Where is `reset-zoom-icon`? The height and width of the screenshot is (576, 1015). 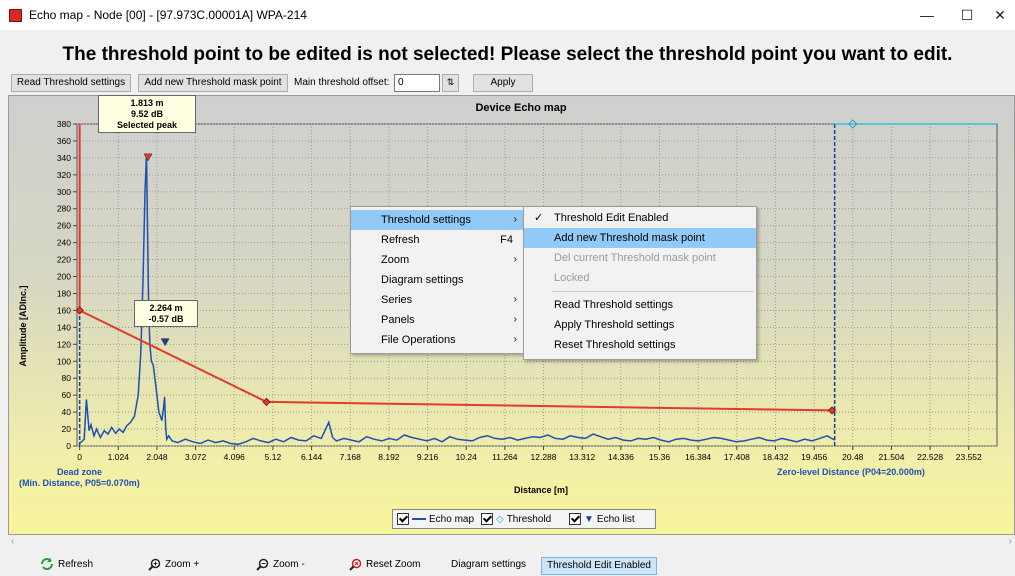
reset-zoom-icon is located at coordinates (355, 564).